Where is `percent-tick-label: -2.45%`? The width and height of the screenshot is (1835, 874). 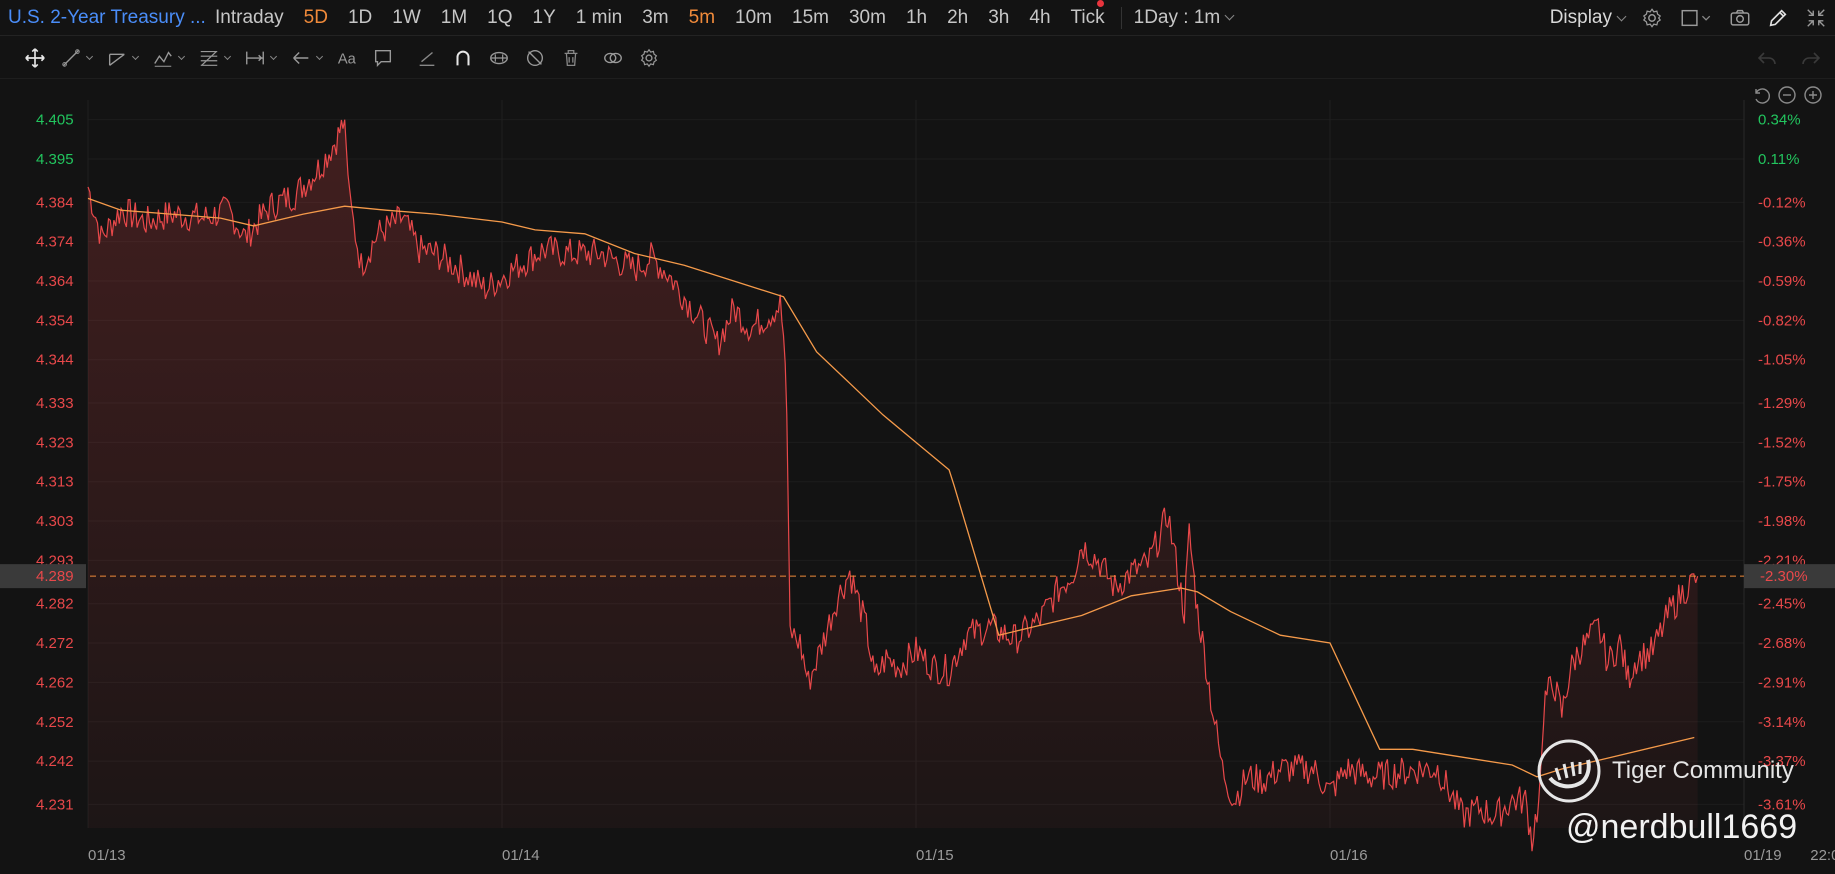
percent-tick-label: -2.45% is located at coordinates (1782, 604).